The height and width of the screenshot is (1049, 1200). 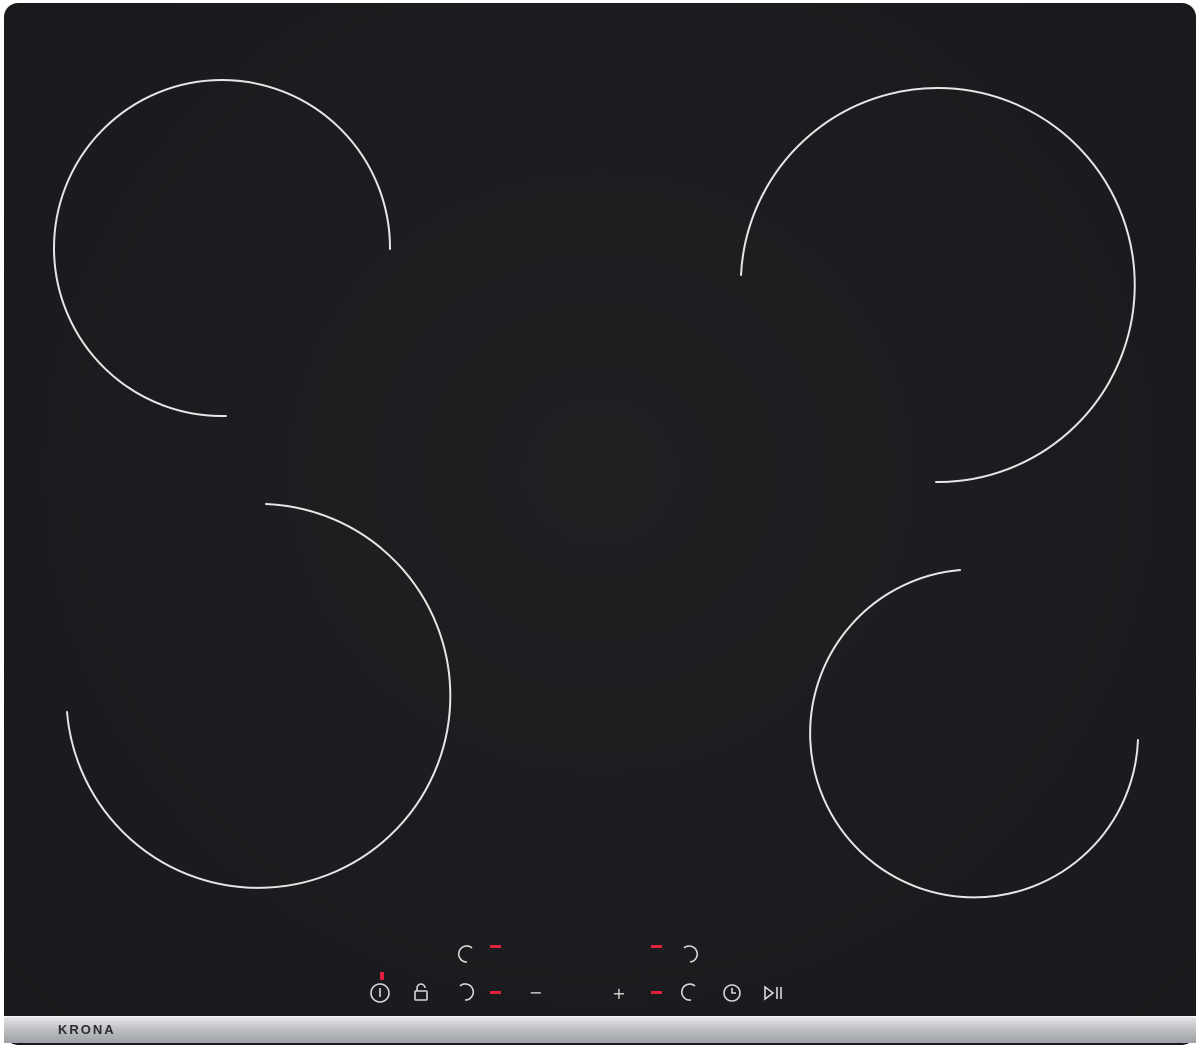 I want to click on brand-logo: KRONA, so click(x=87, y=1029).